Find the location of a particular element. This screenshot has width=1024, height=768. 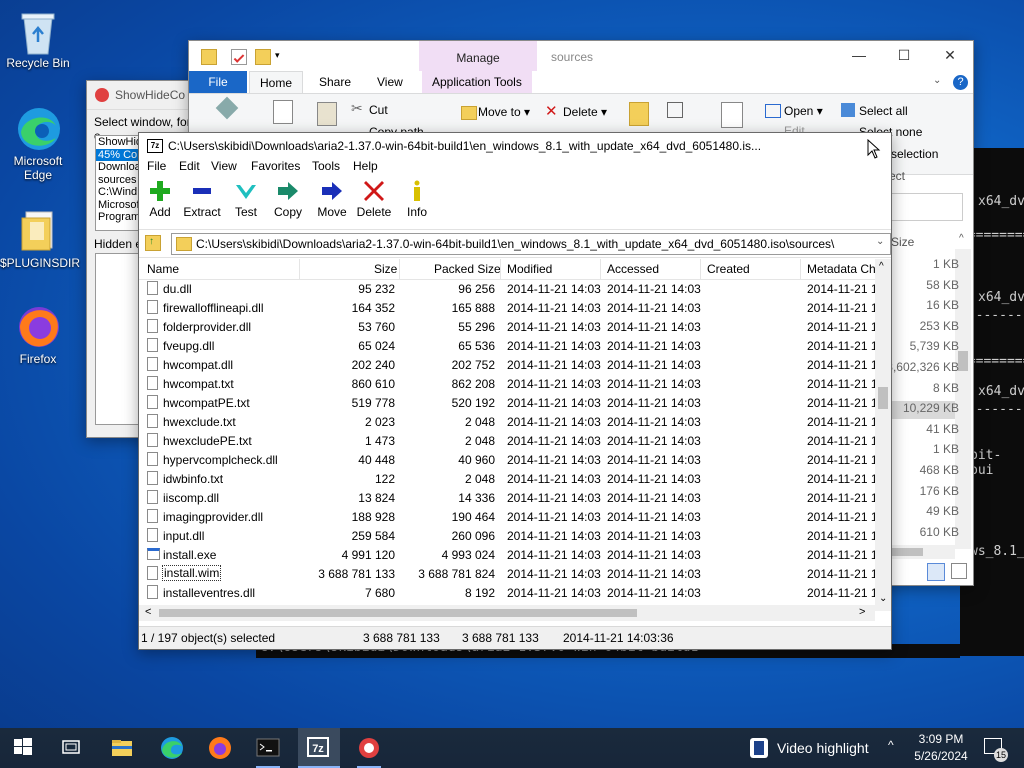

column-size: Size is located at coordinates (385, 269).